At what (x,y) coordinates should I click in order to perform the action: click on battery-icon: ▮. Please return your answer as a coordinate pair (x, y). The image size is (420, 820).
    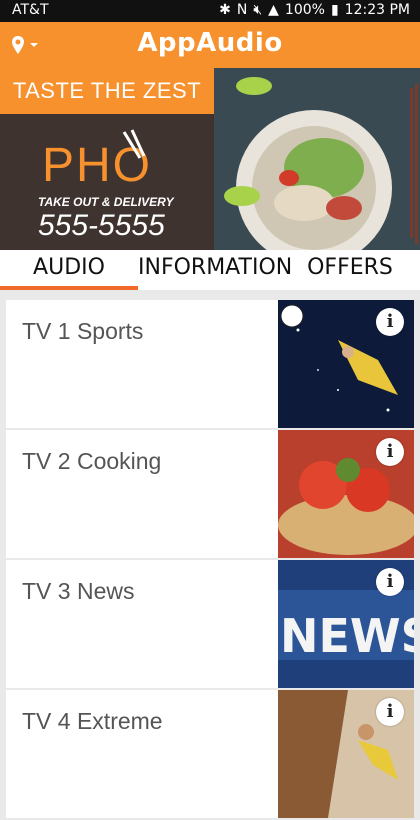
    Looking at the image, I should click on (334, 10).